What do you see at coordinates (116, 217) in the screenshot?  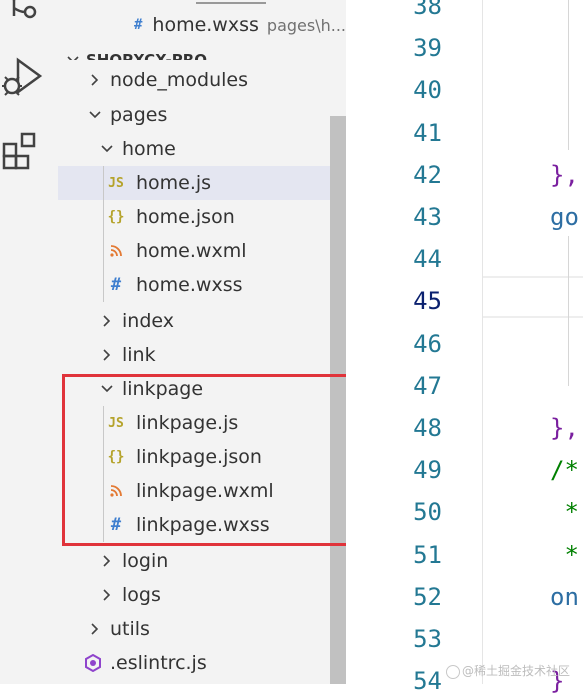 I see `json-file-icon: {}` at bounding box center [116, 217].